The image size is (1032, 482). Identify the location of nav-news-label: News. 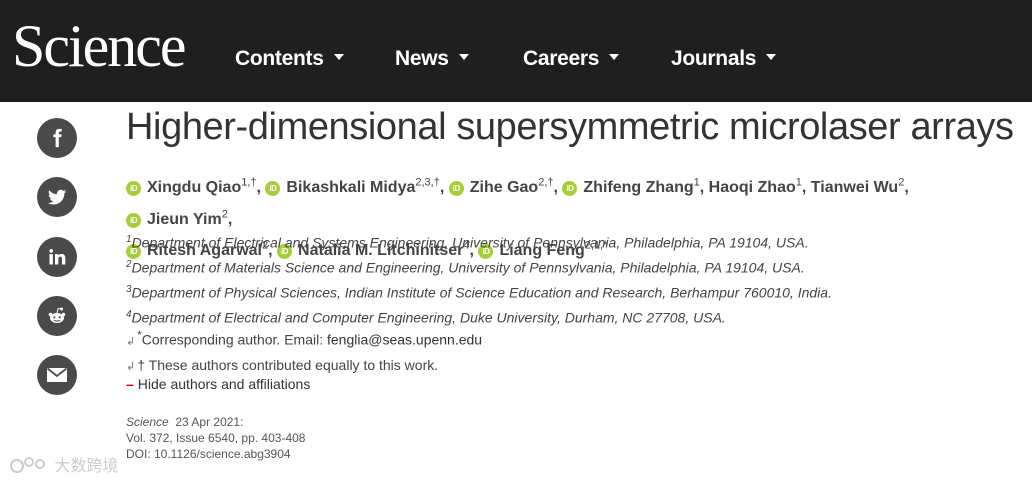
(422, 58).